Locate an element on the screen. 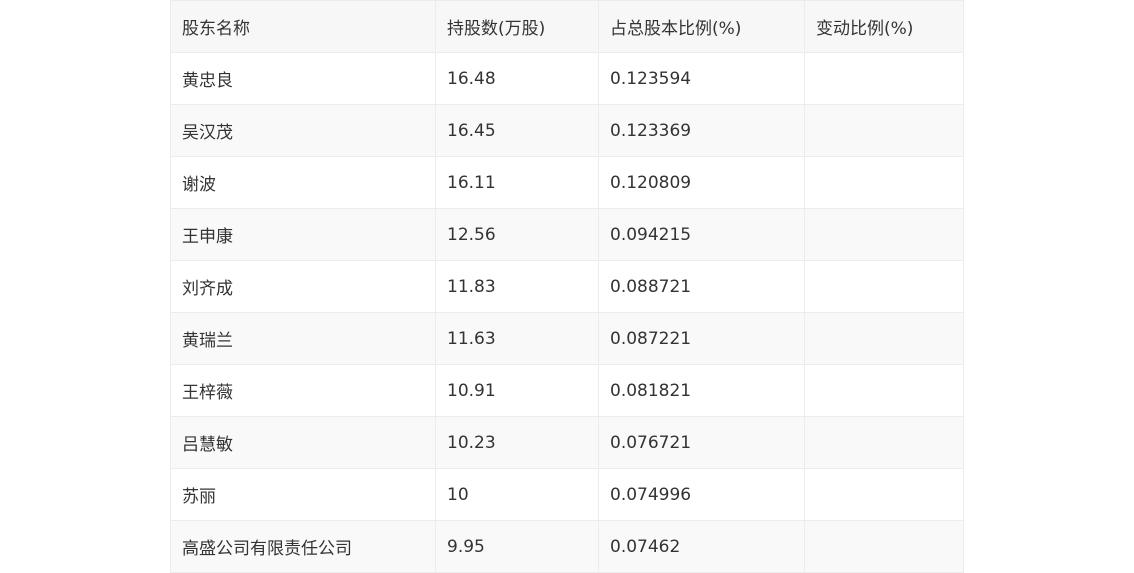 The width and height of the screenshot is (1134, 573). cell-shareholder-name: 吴汉茂 is located at coordinates (303, 130).